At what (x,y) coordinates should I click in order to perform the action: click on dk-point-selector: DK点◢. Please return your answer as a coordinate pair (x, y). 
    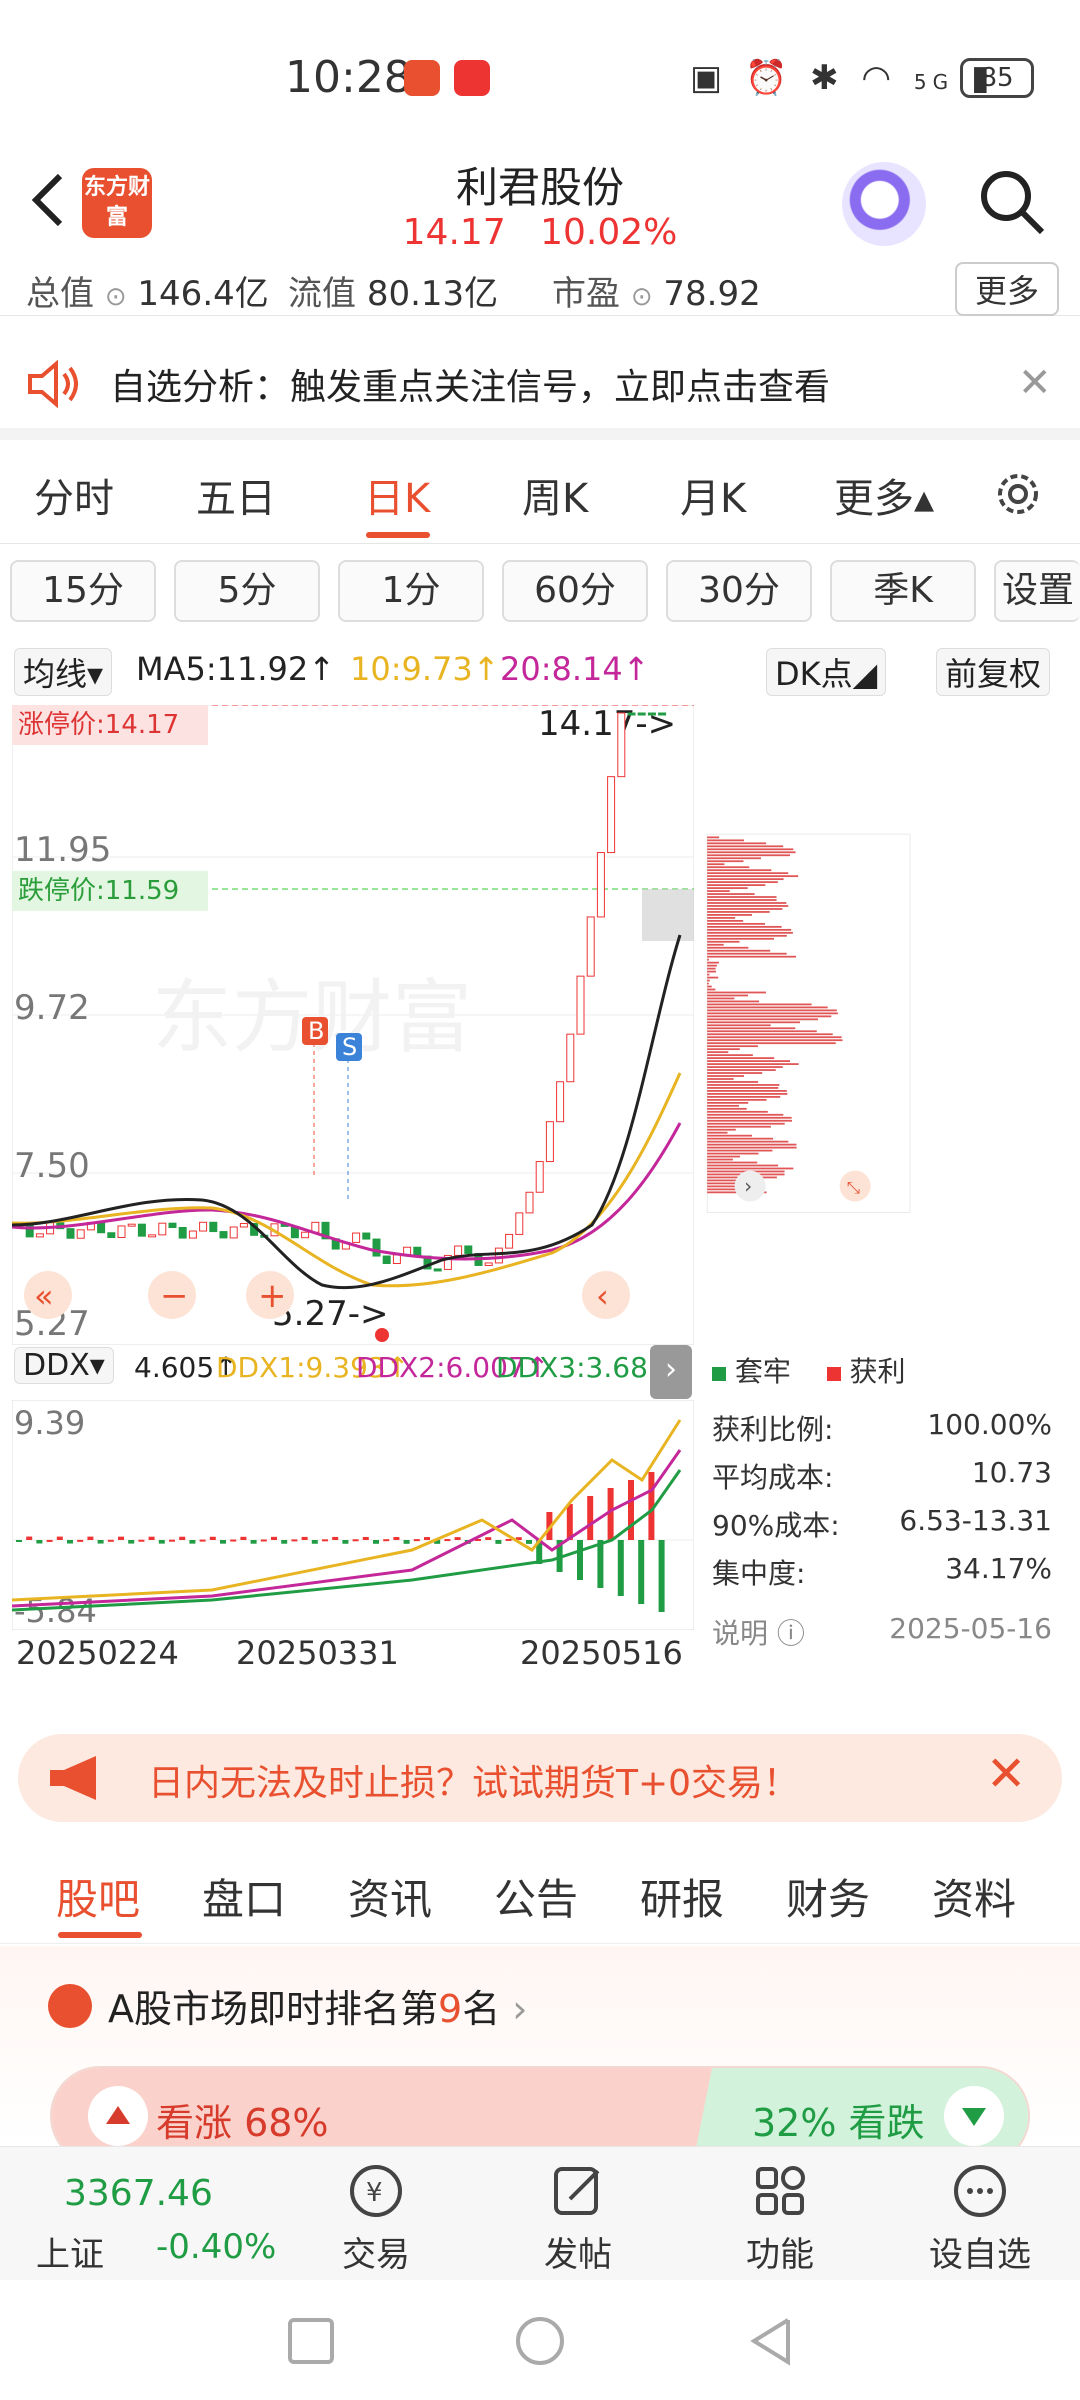
    Looking at the image, I should click on (826, 672).